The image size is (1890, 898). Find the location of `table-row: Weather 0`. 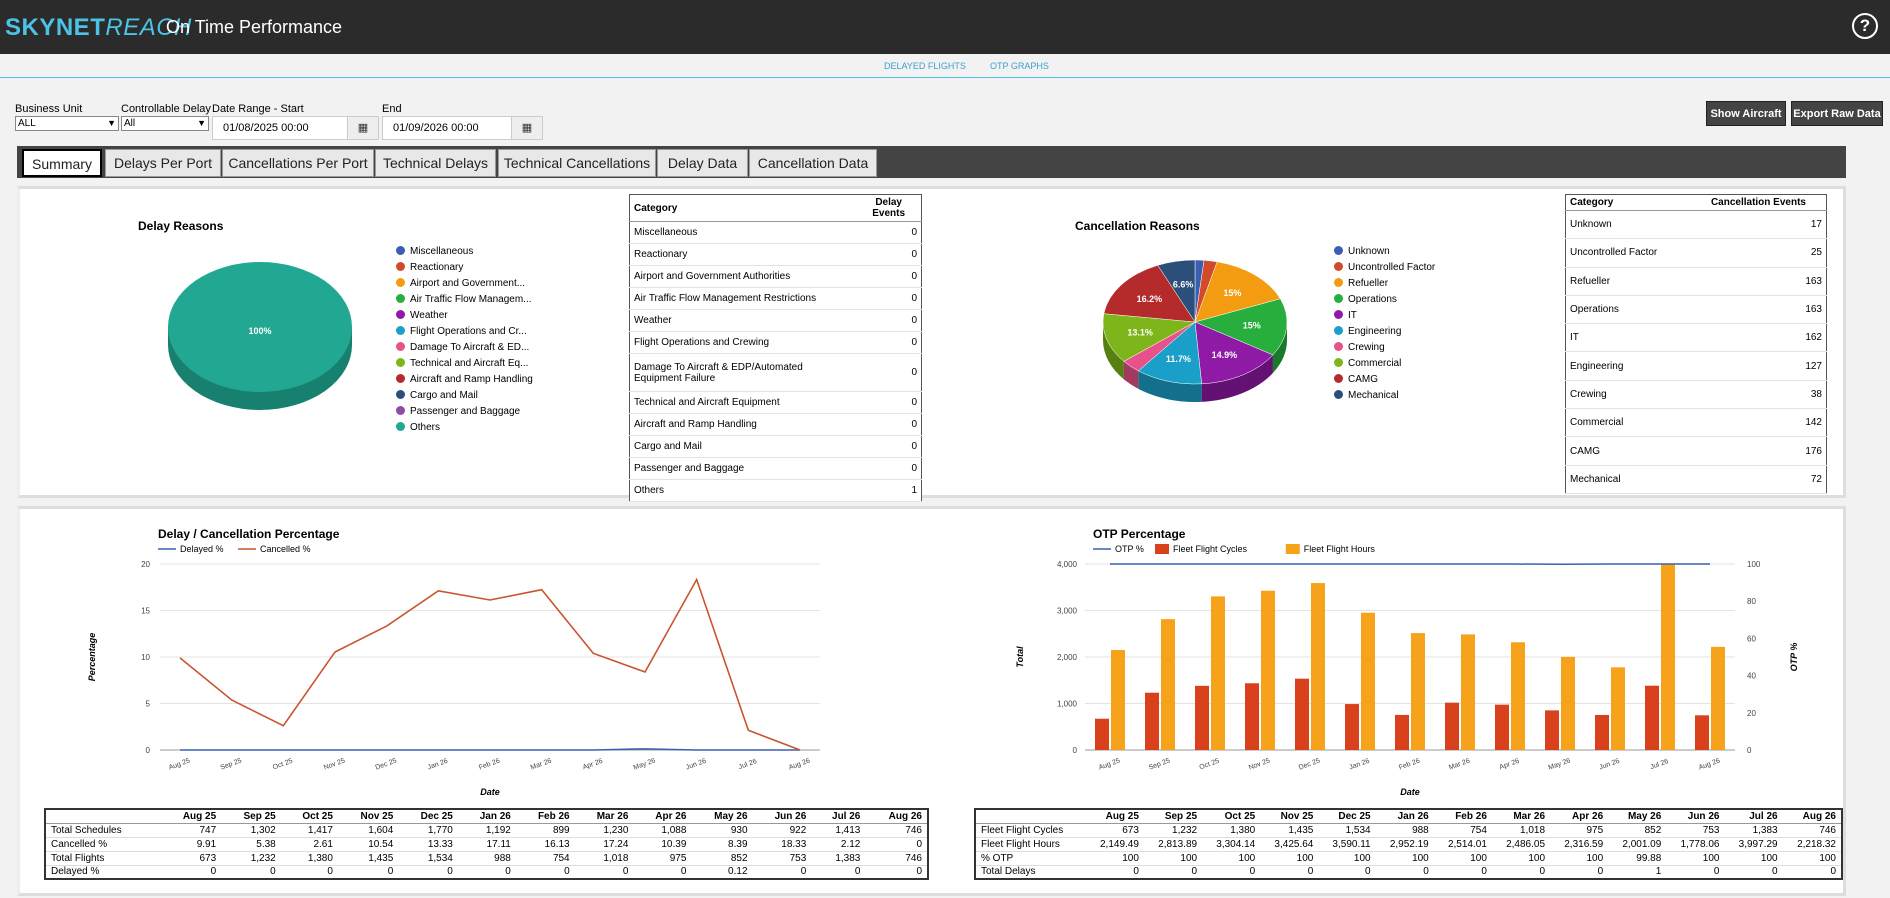

table-row: Weather 0 is located at coordinates (775, 320).